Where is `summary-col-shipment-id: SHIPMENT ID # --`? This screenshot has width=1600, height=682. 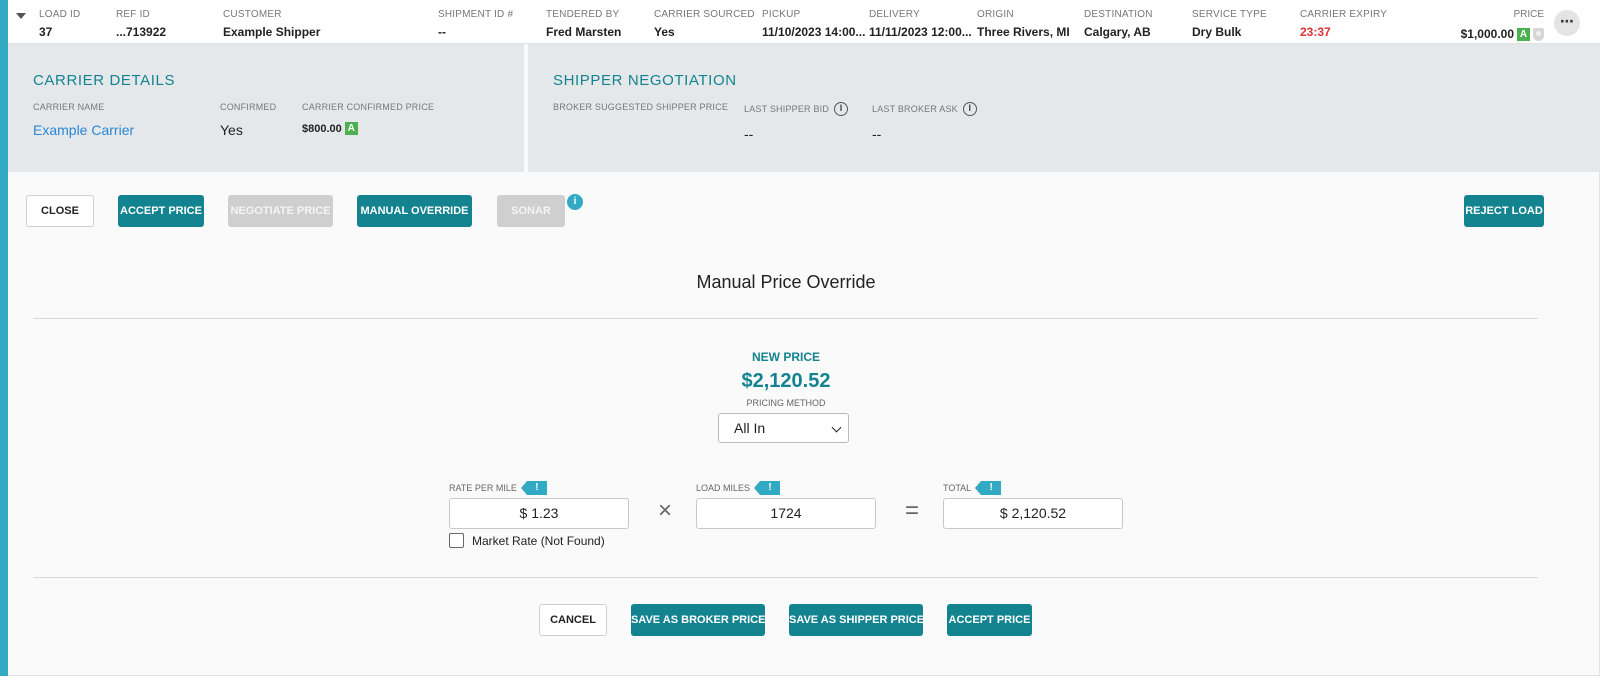
summary-col-shipment-id: SHIPMENT ID # -- is located at coordinates (488, 24).